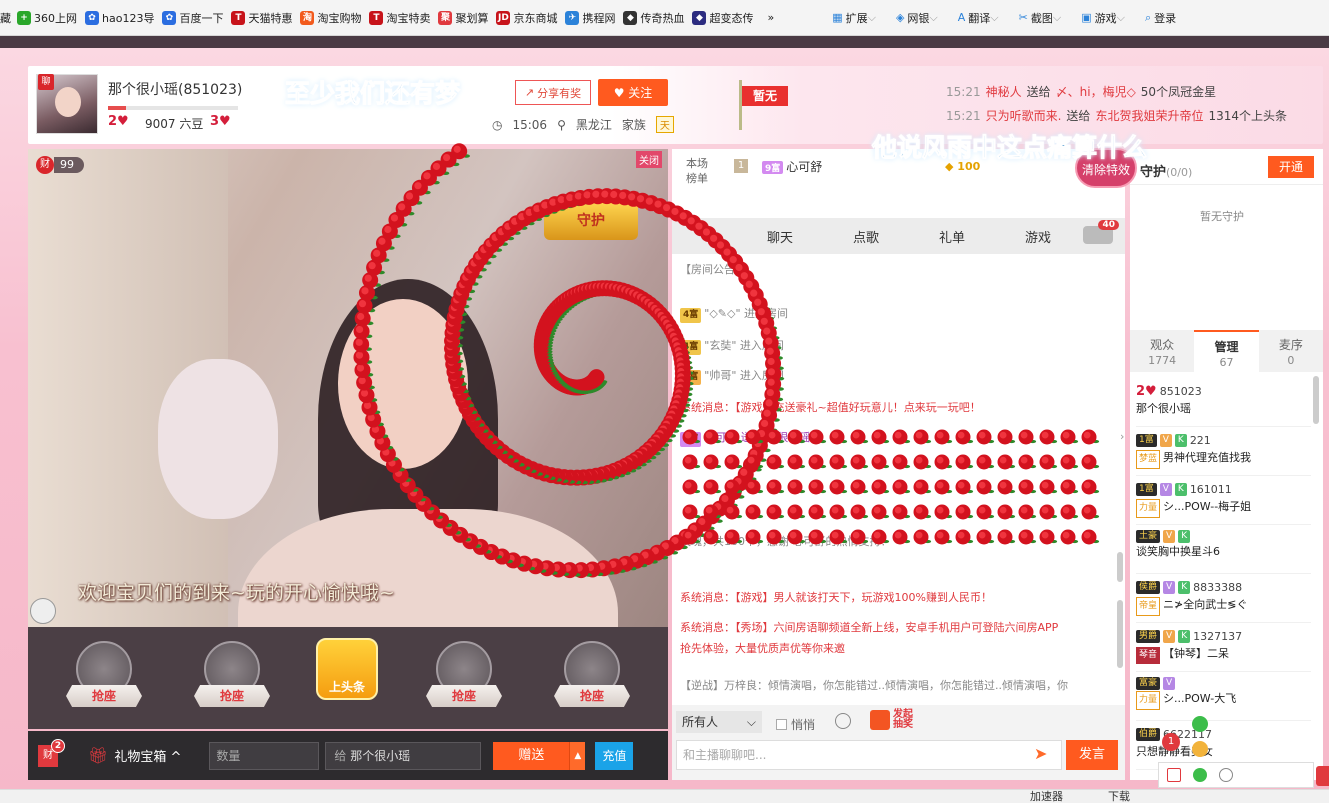 The image size is (1329, 803). What do you see at coordinates (653, 18) in the screenshot?
I see `bookmark-item: ◆ 传奇热血` at bounding box center [653, 18].